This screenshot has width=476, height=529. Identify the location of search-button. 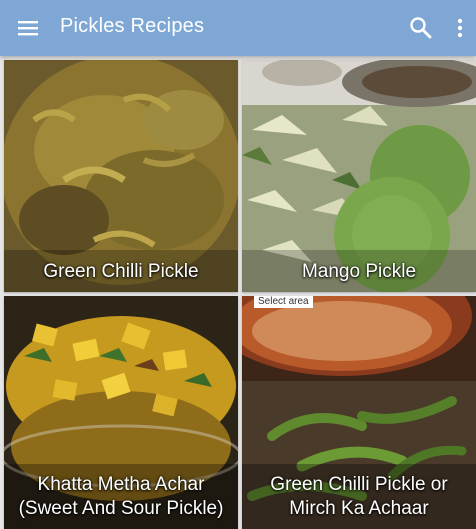
(421, 28).